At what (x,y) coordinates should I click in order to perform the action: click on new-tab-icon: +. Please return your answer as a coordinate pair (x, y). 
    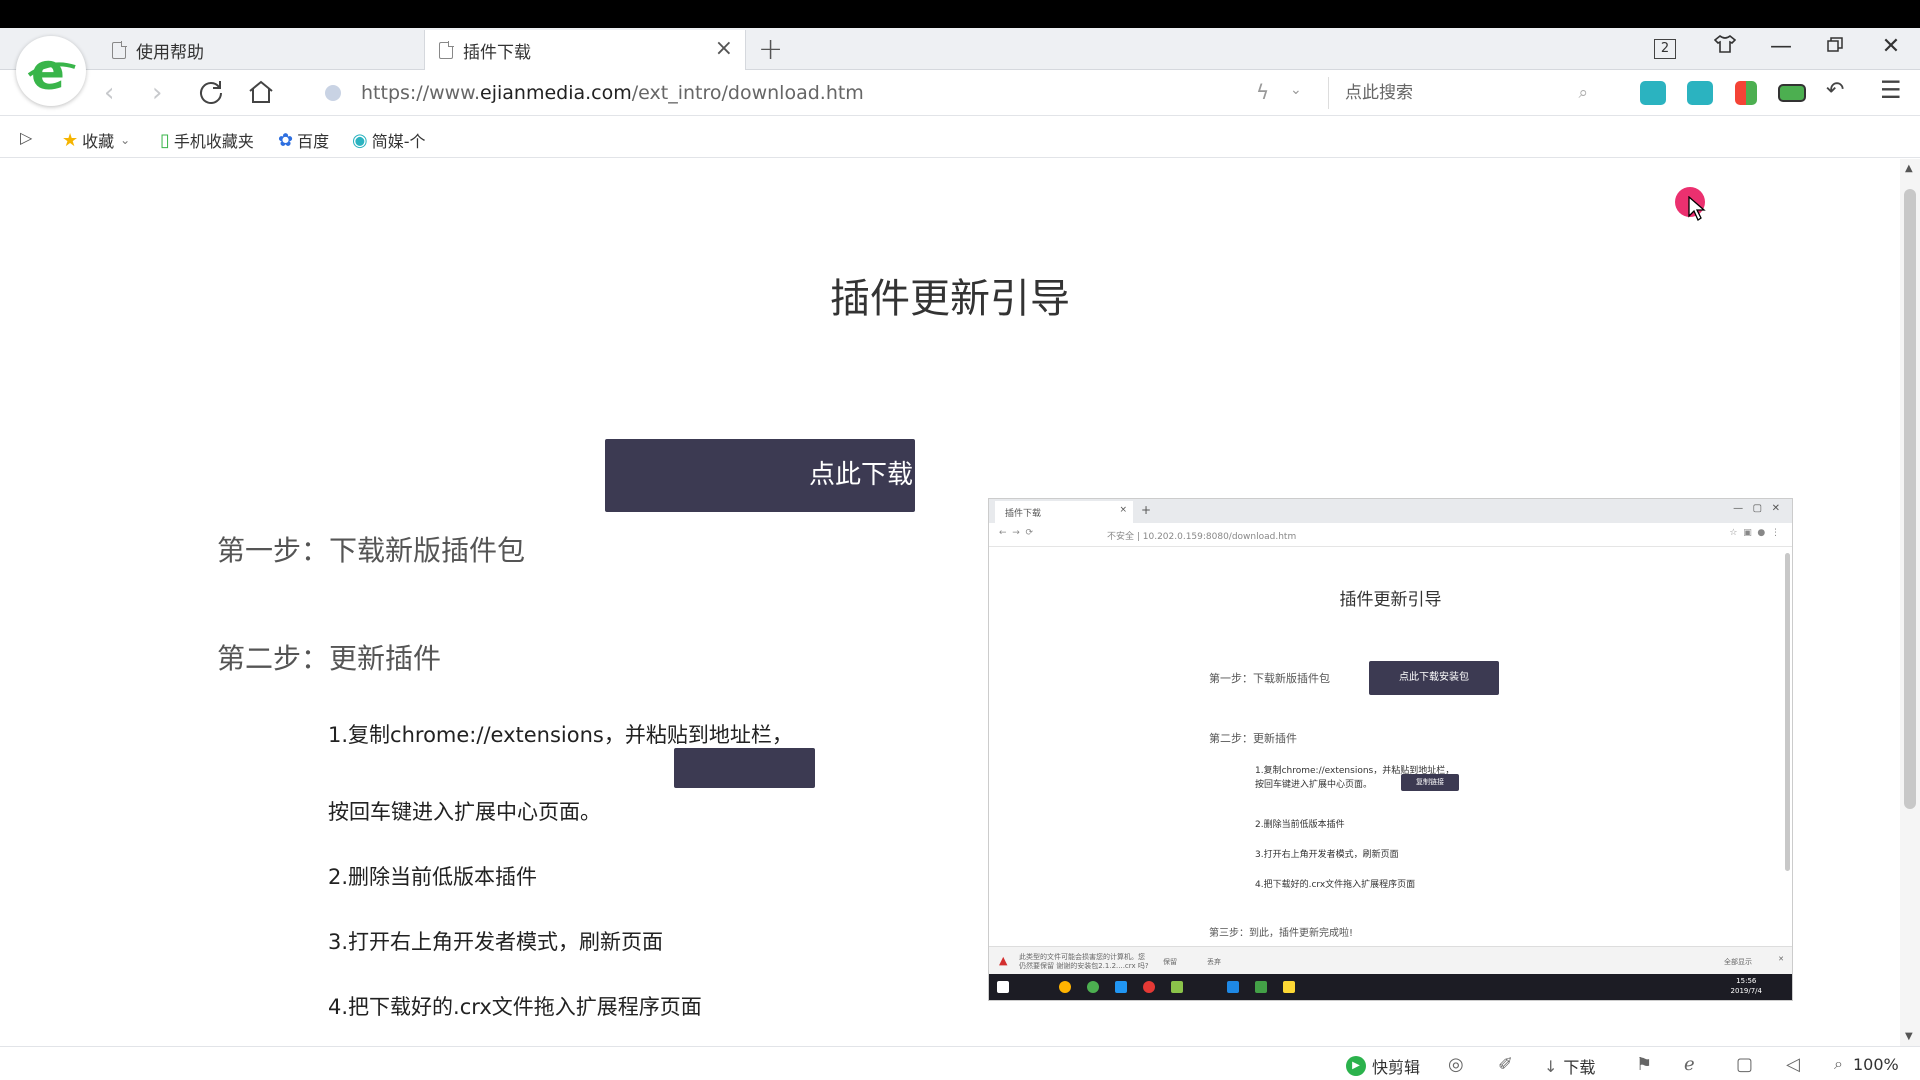
    Looking at the image, I should click on (1146, 510).